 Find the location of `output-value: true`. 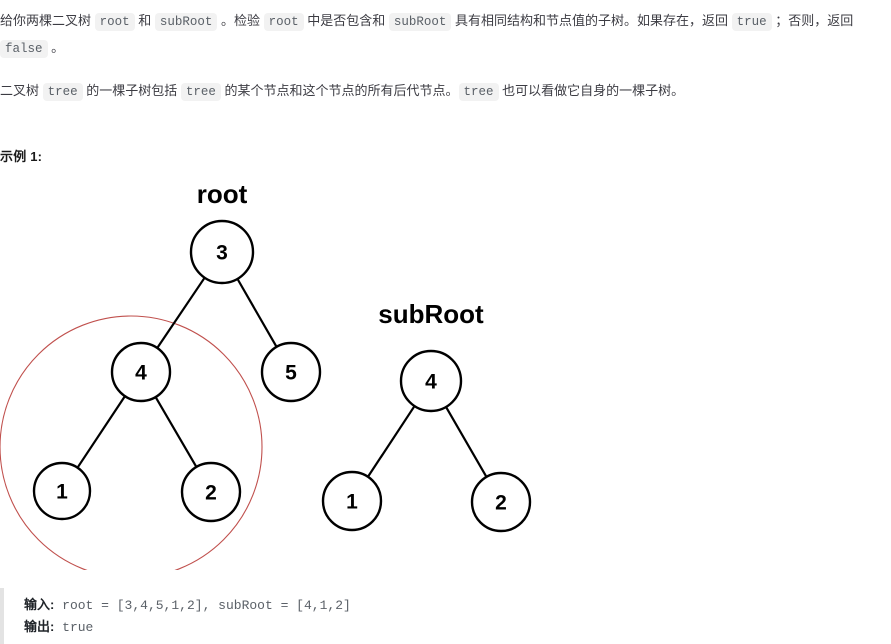

output-value: true is located at coordinates (74, 627).